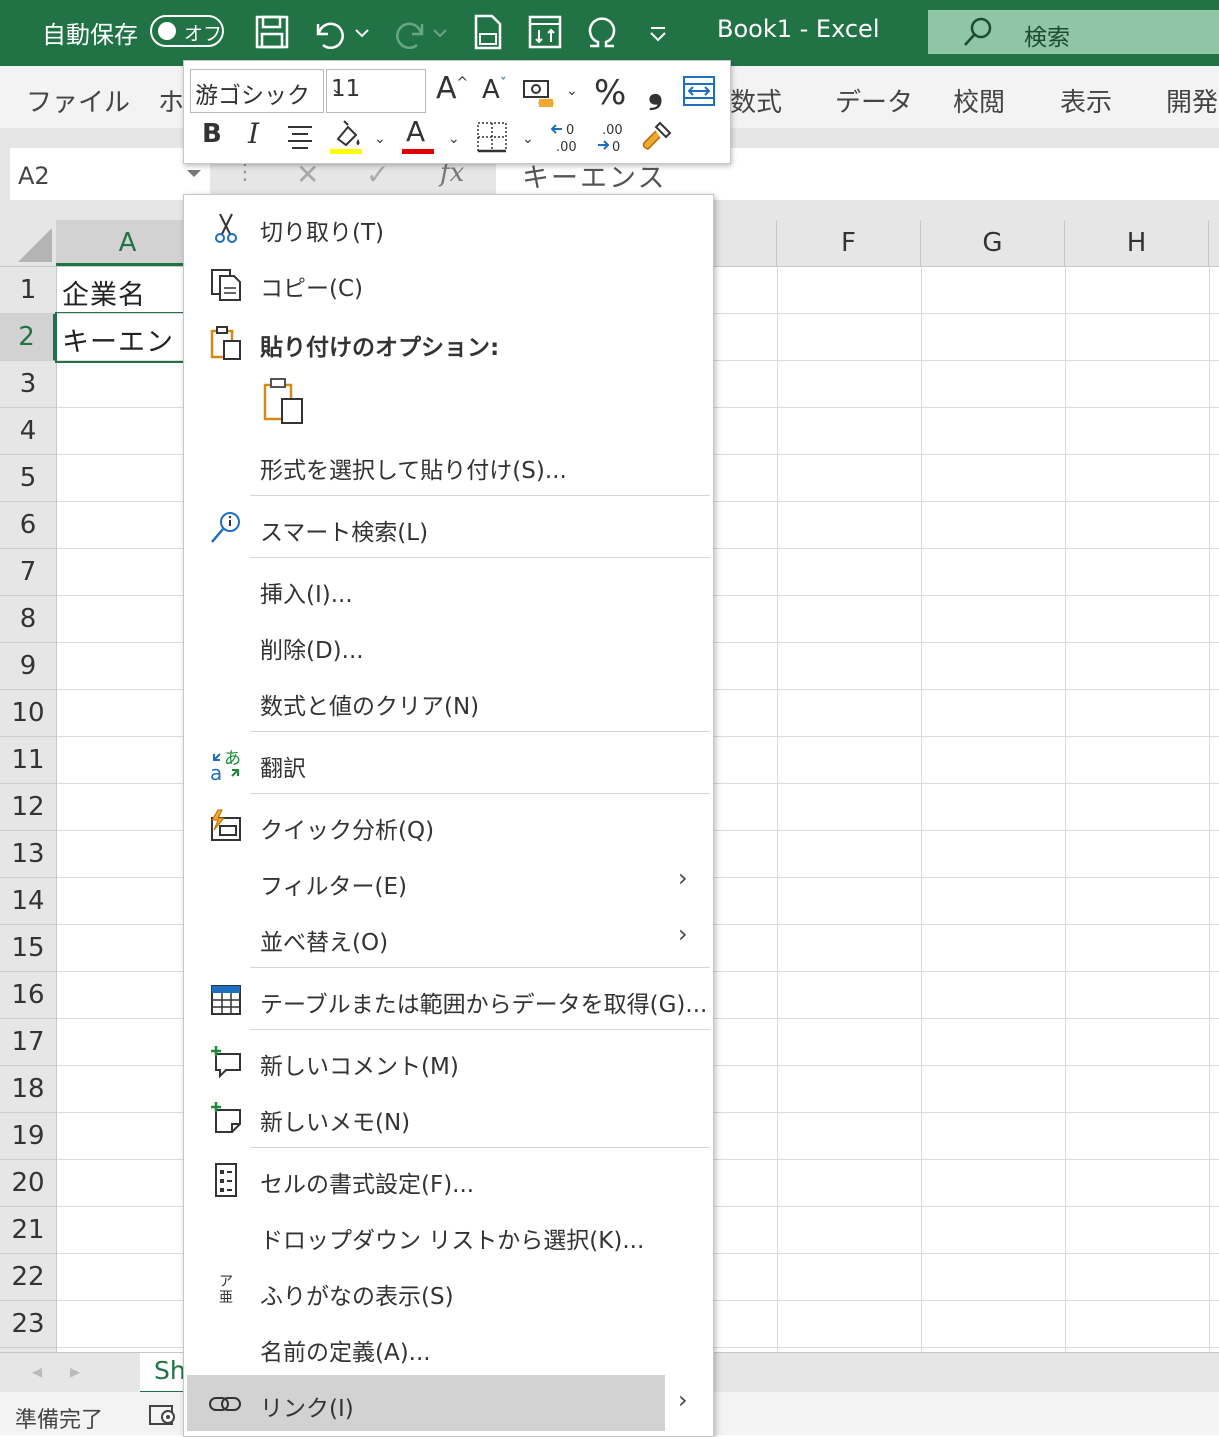 This screenshot has height=1437, width=1219. What do you see at coordinates (28, 1324) in the screenshot?
I see `row-header: 23` at bounding box center [28, 1324].